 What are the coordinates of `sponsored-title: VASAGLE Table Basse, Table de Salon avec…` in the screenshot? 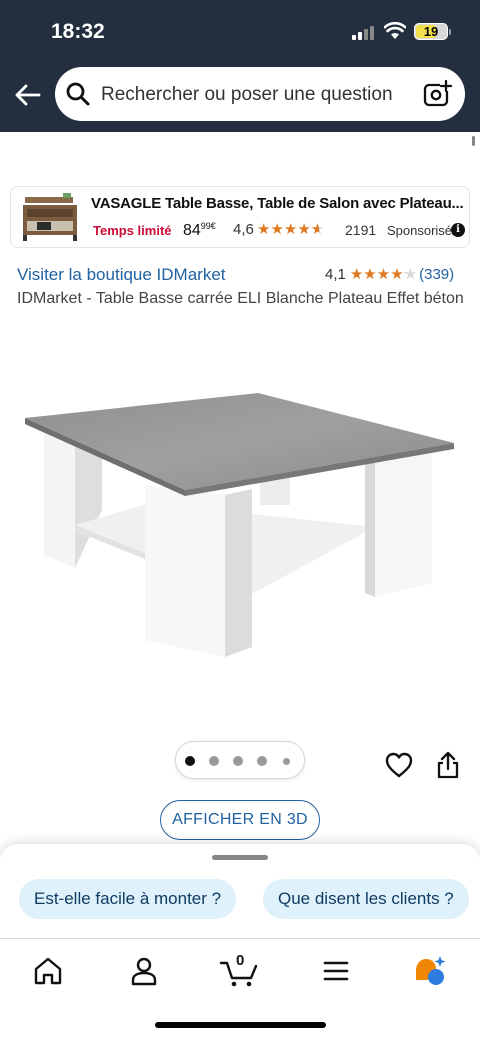 It's located at (277, 203).